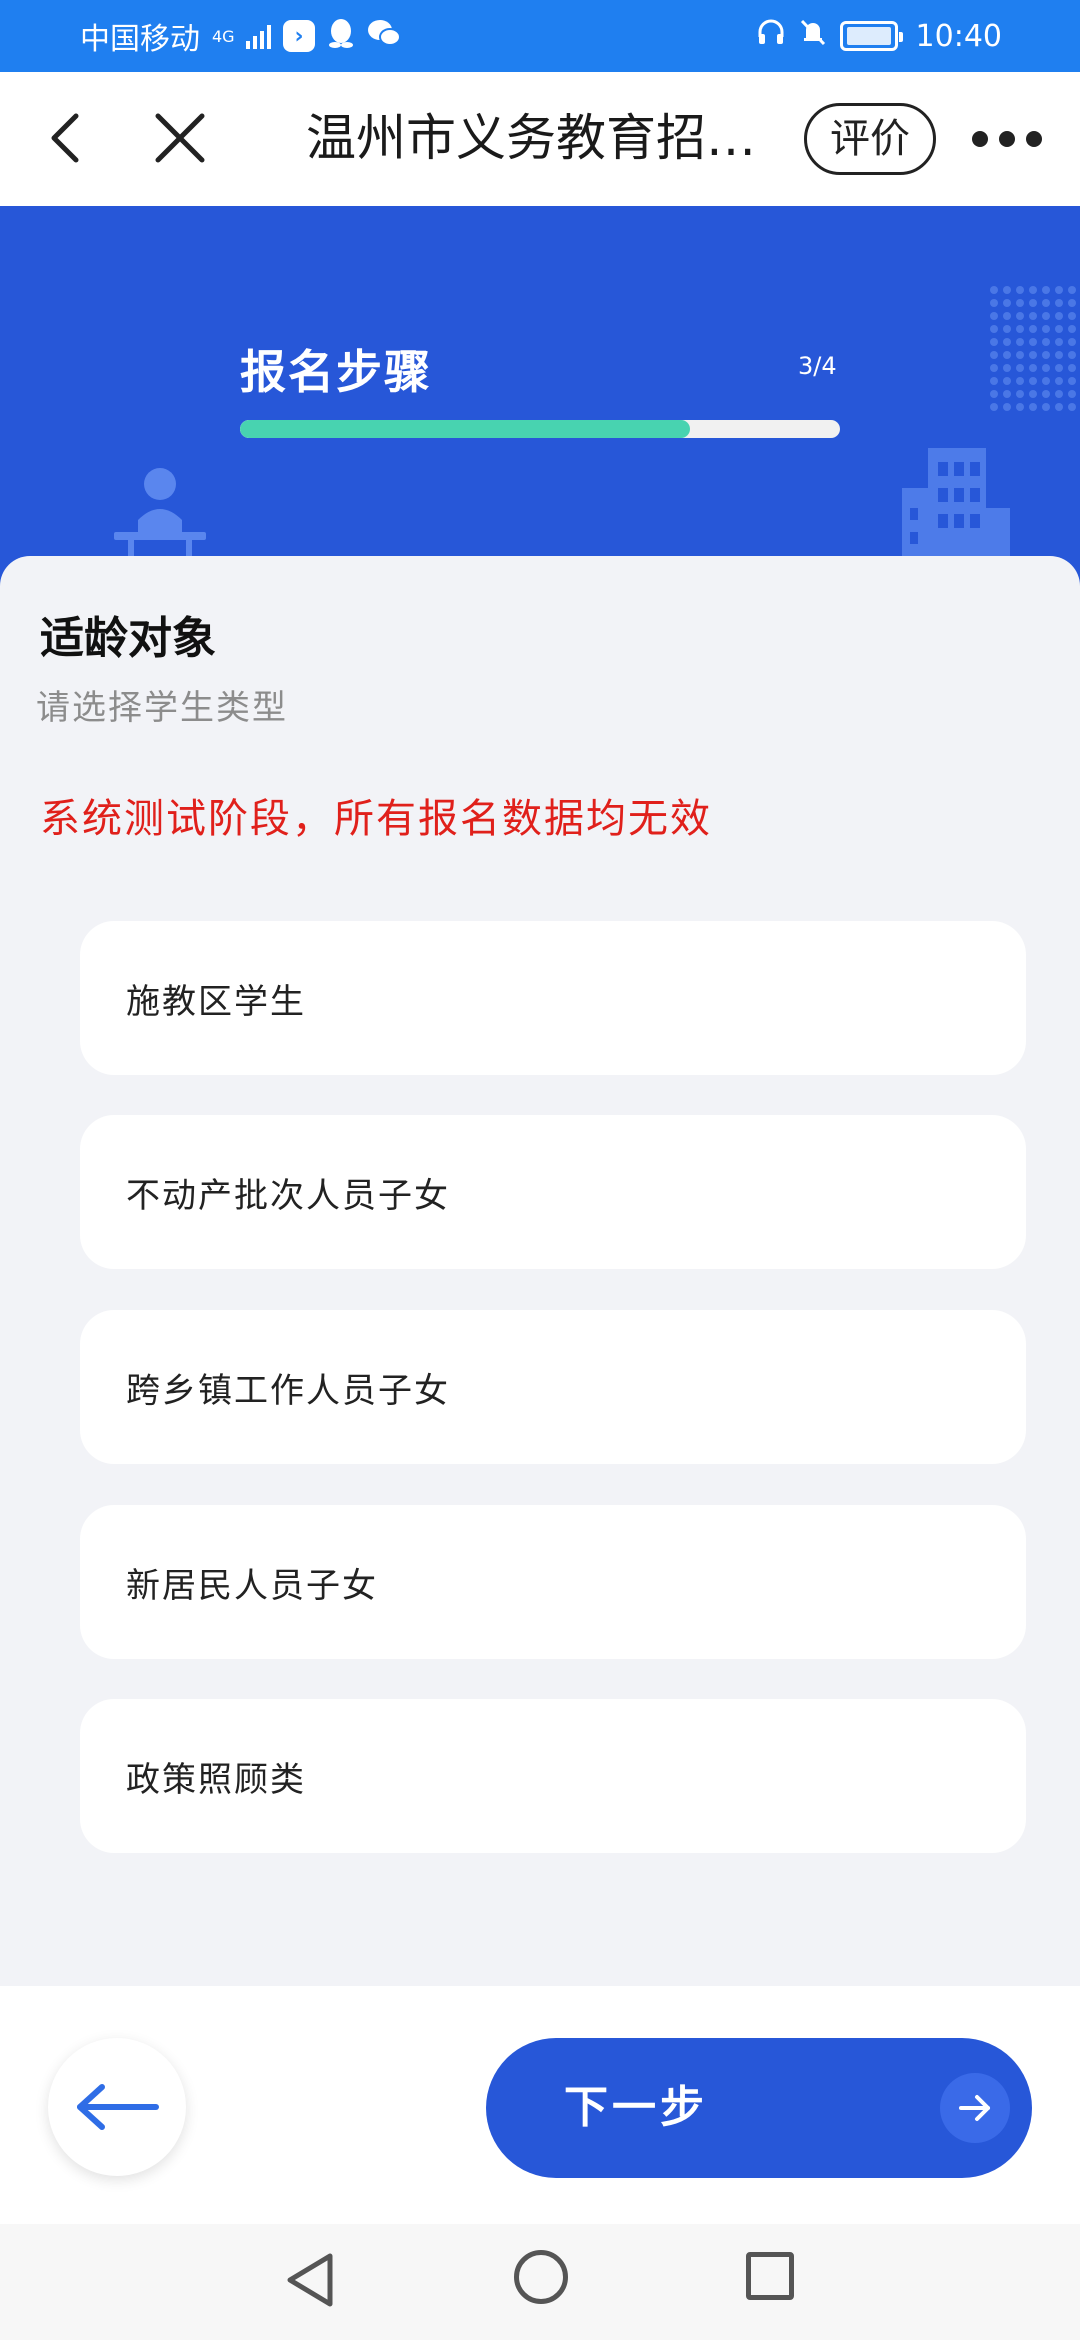 The width and height of the screenshot is (1080, 2340). Describe the element at coordinates (376, 819) in the screenshot. I see `test-notice: 系统测试阶段，所有报名数据均无效` at that location.